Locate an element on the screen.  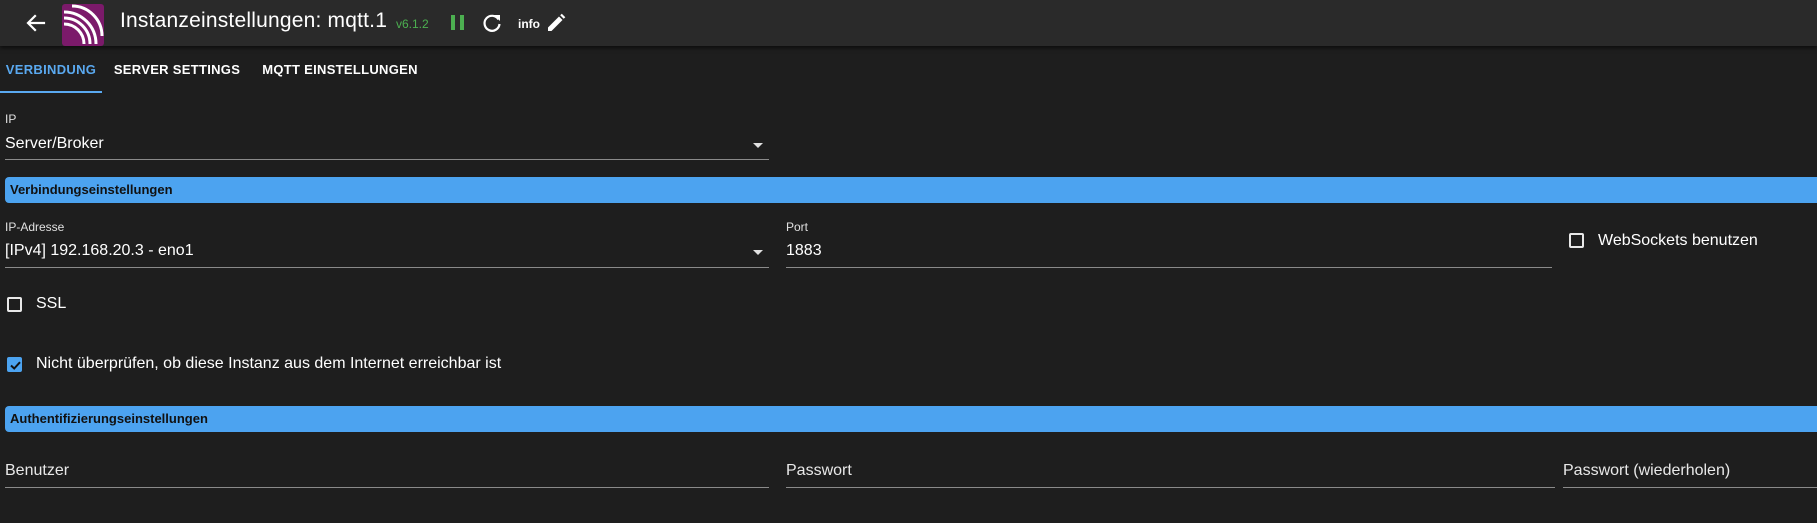
active-tab-indicator is located at coordinates (51, 92).